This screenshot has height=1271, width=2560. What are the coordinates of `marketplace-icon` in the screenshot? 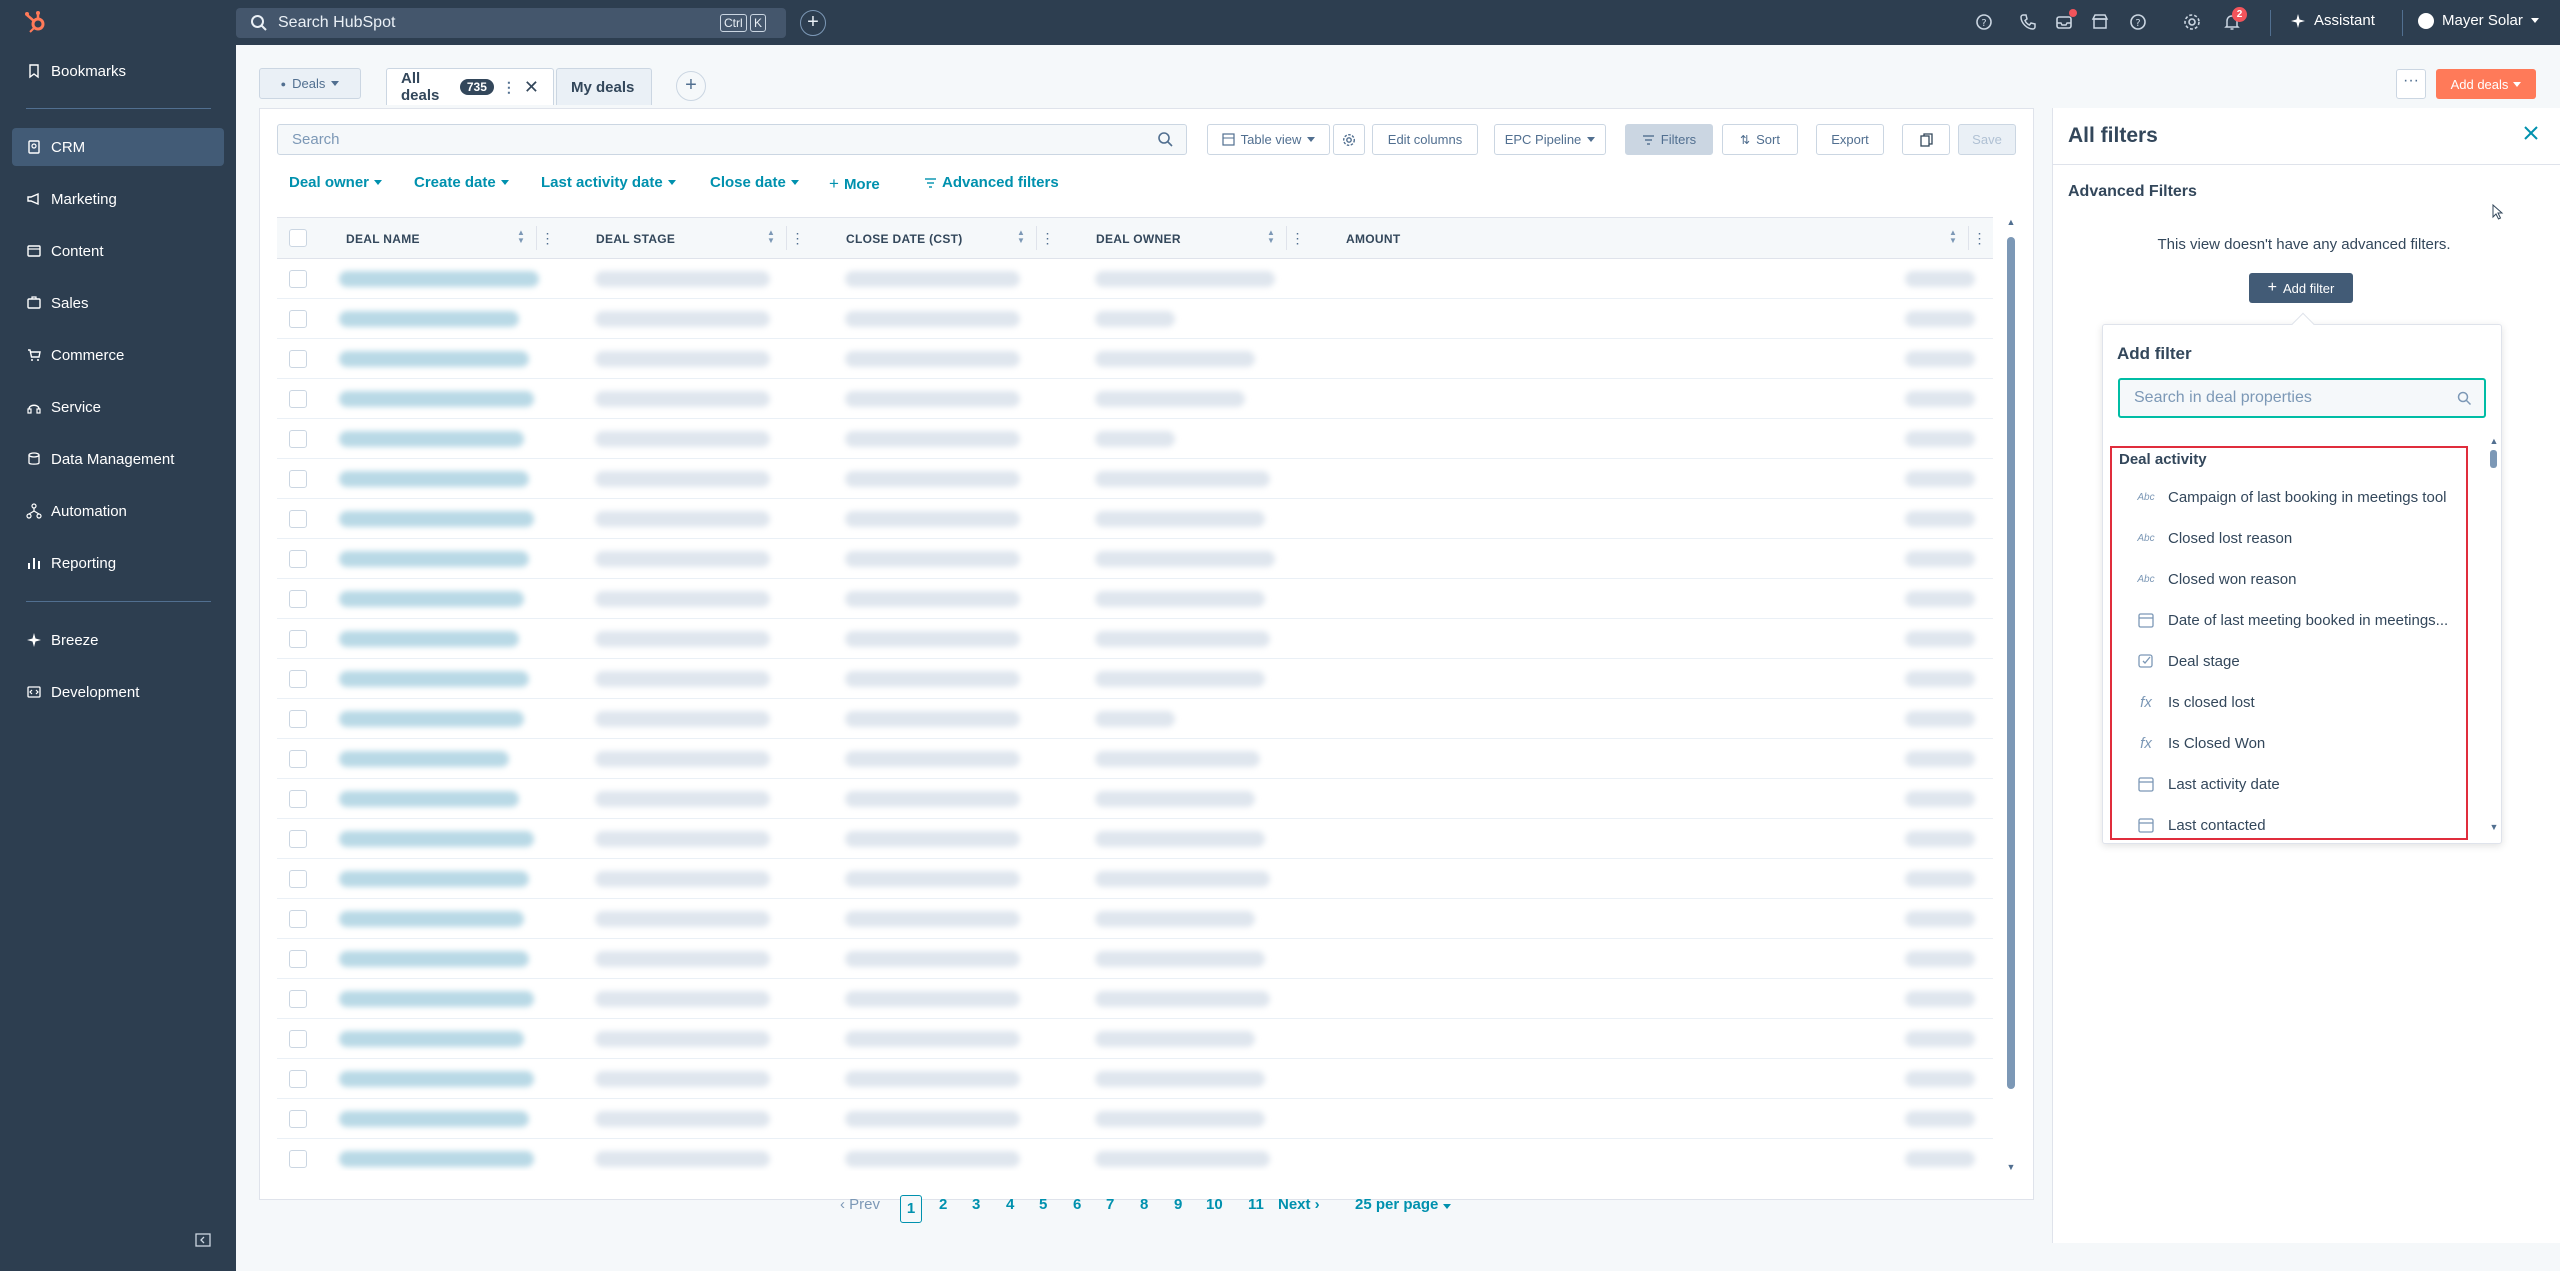 It's located at (2100, 22).